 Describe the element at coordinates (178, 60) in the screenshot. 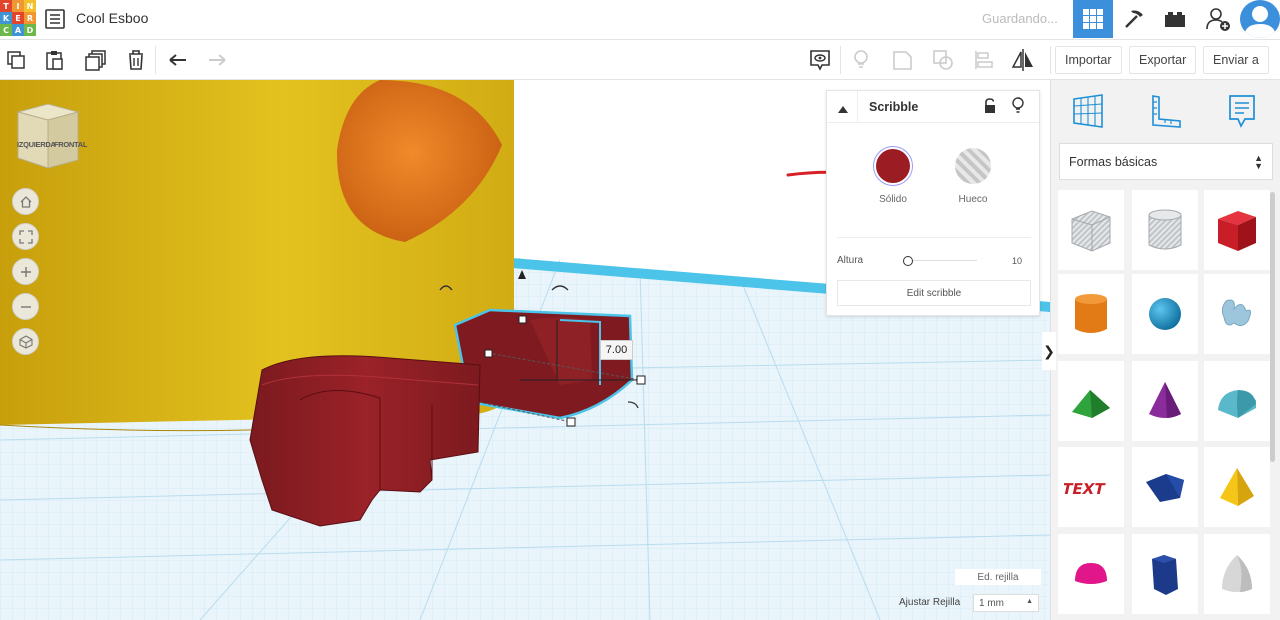

I see `undo-icon` at that location.